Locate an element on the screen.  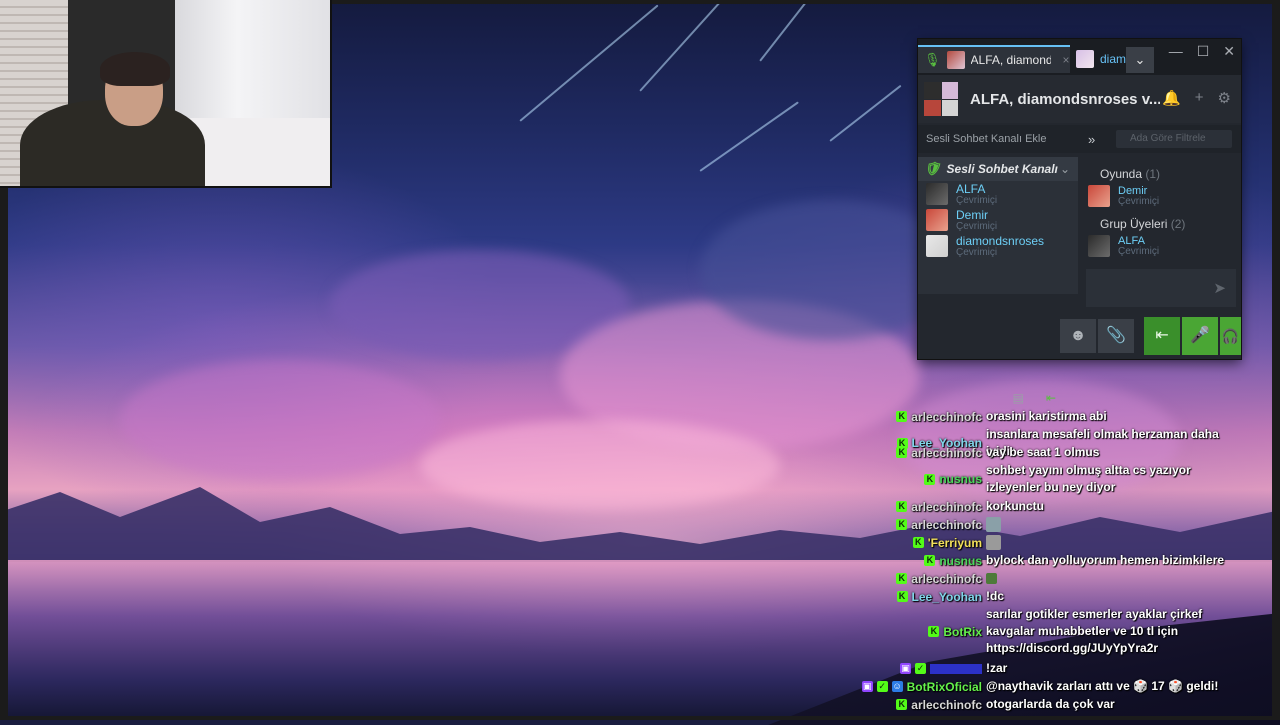
group-avatar is located at coordinates (941, 99).